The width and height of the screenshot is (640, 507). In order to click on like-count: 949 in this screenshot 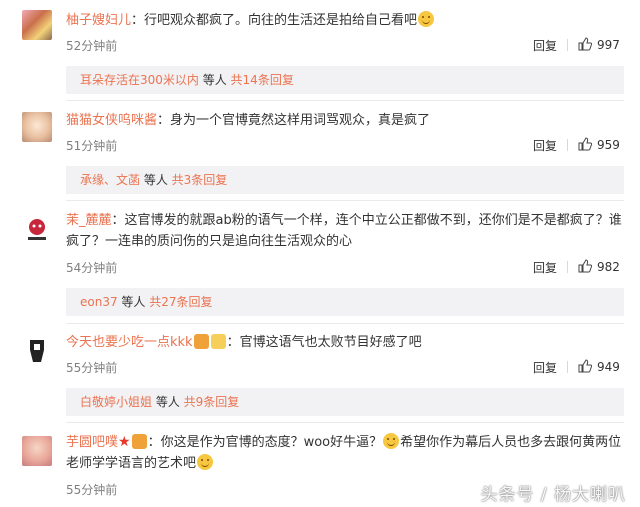, I will do `click(608, 367)`.